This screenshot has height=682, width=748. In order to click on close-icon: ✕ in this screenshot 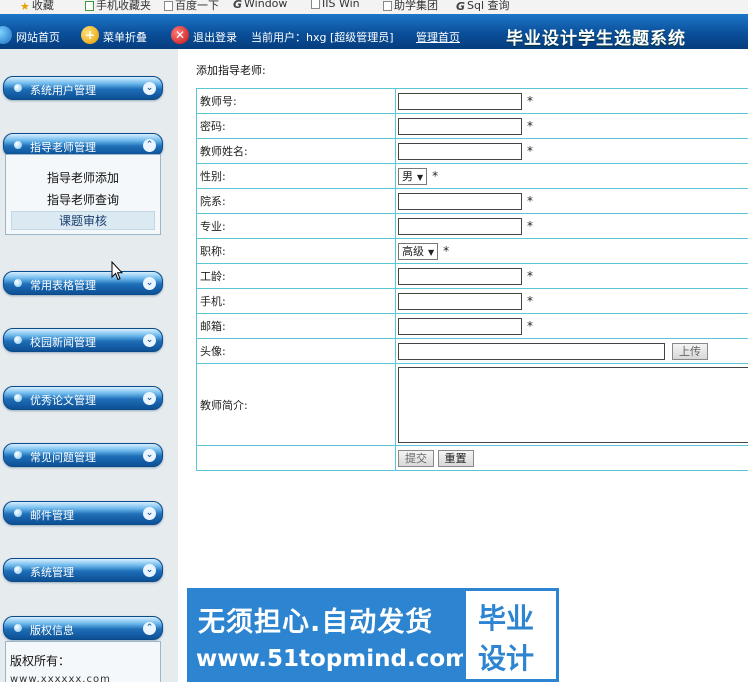, I will do `click(180, 35)`.